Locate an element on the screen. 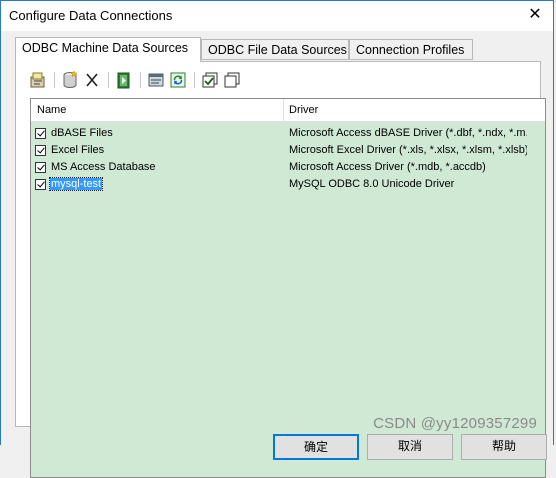 The height and width of the screenshot is (478, 556). cancel-button: 取消 is located at coordinates (410, 447).